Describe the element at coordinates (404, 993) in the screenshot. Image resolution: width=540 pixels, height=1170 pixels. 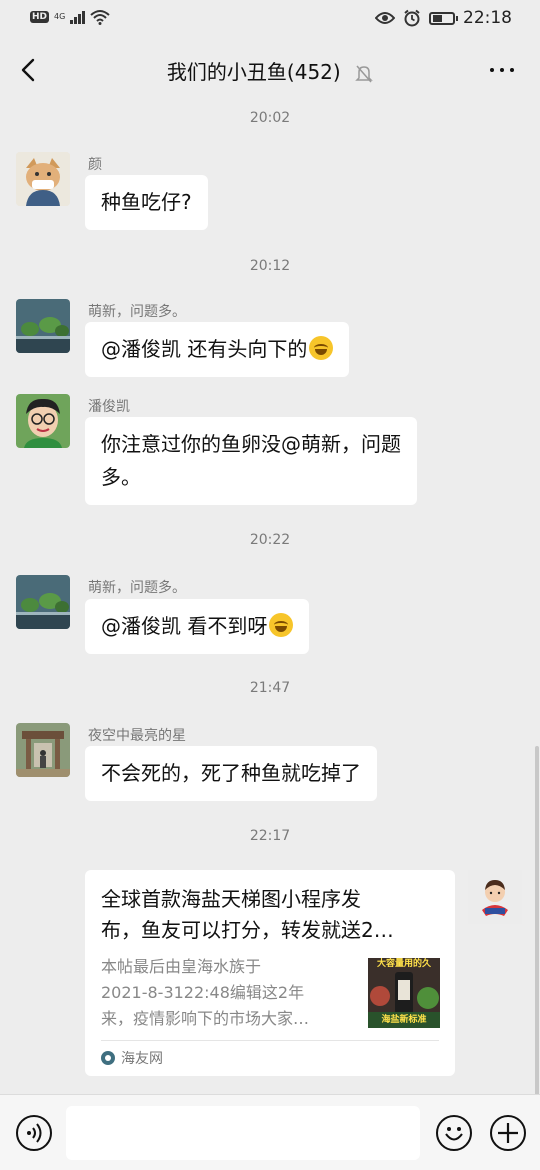
I see `link-card-thumbnail: 大容量用的久 海盐新标准` at that location.